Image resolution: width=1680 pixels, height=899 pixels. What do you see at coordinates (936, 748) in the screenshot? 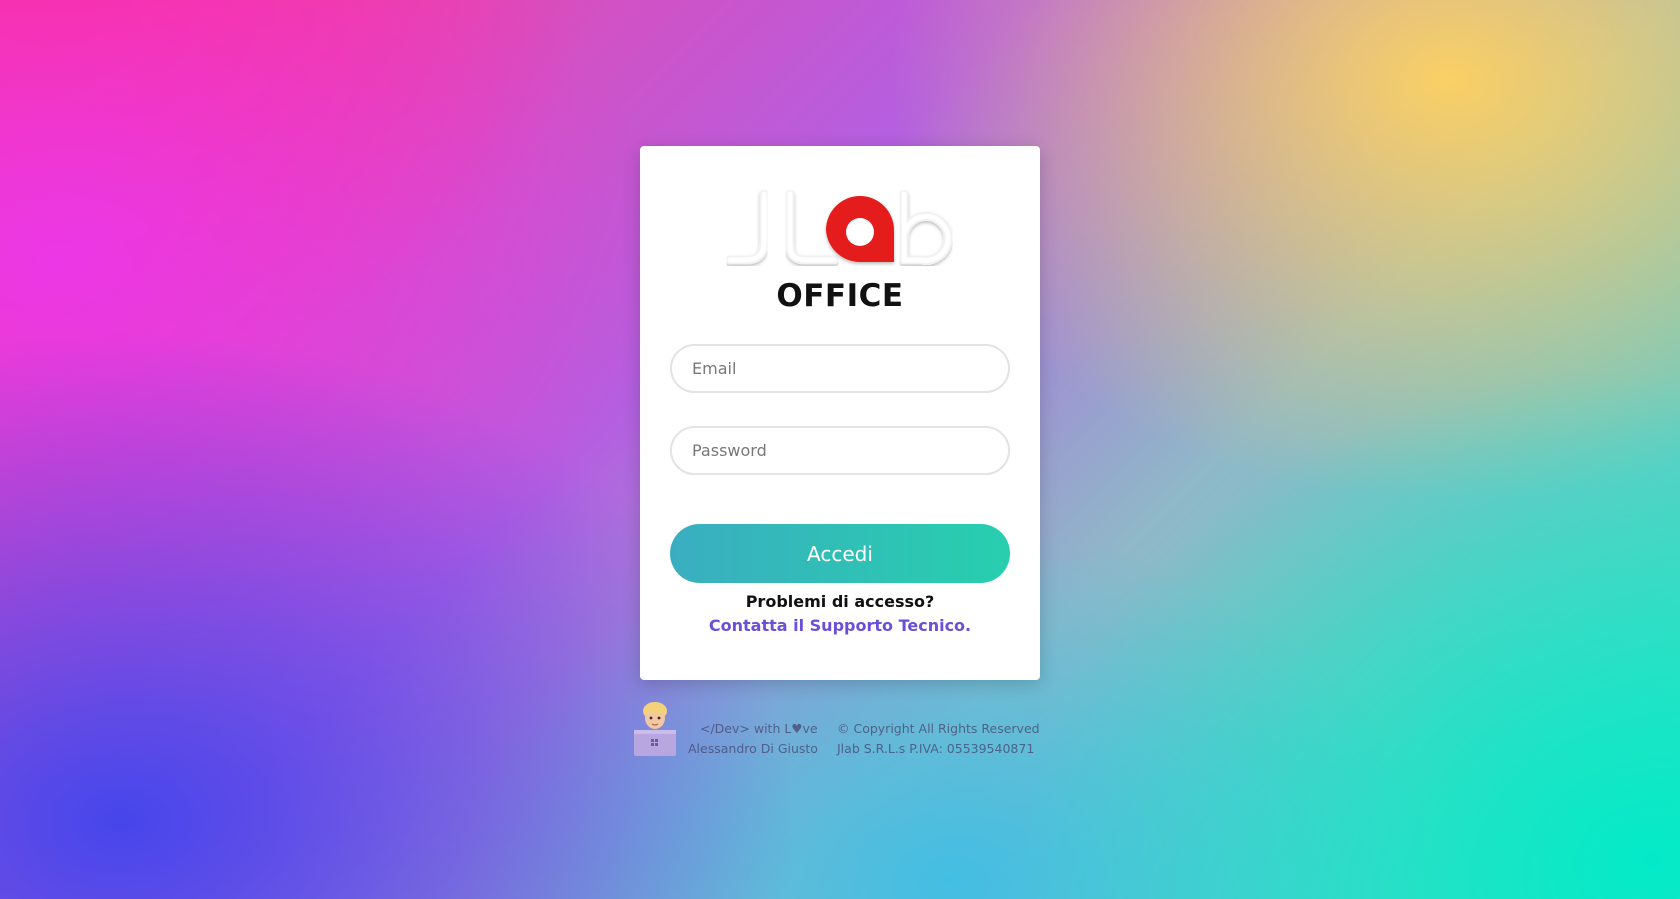
I see `company-vat-text: Jlab S.R.L.s P.IVA: 05539540871` at bounding box center [936, 748].